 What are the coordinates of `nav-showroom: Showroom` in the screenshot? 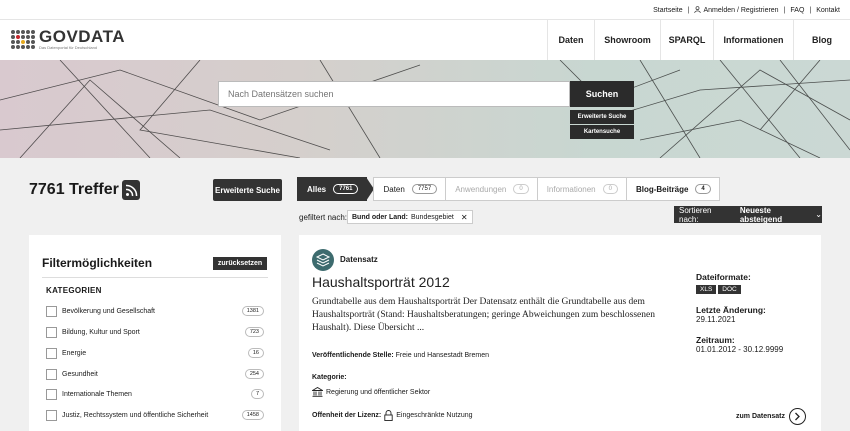 It's located at (627, 40).